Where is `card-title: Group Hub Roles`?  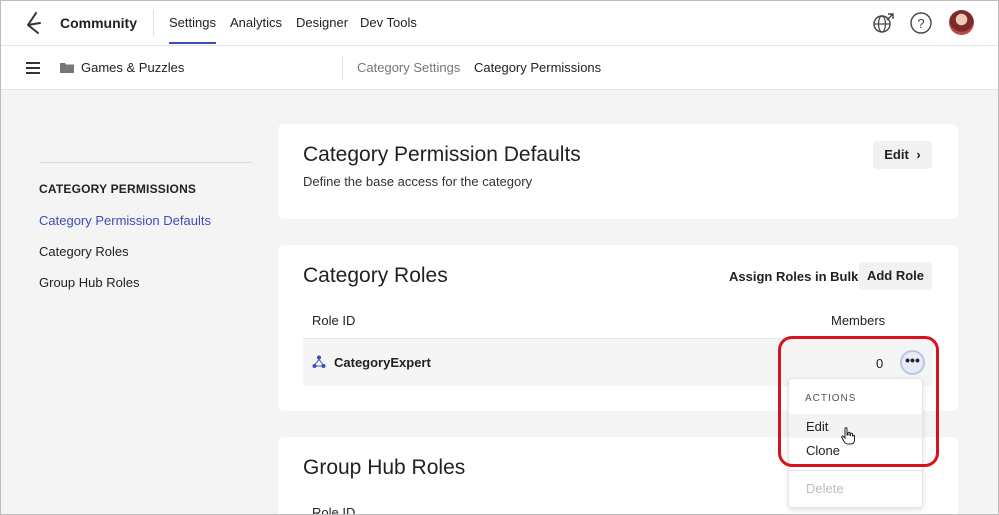 card-title: Group Hub Roles is located at coordinates (384, 467).